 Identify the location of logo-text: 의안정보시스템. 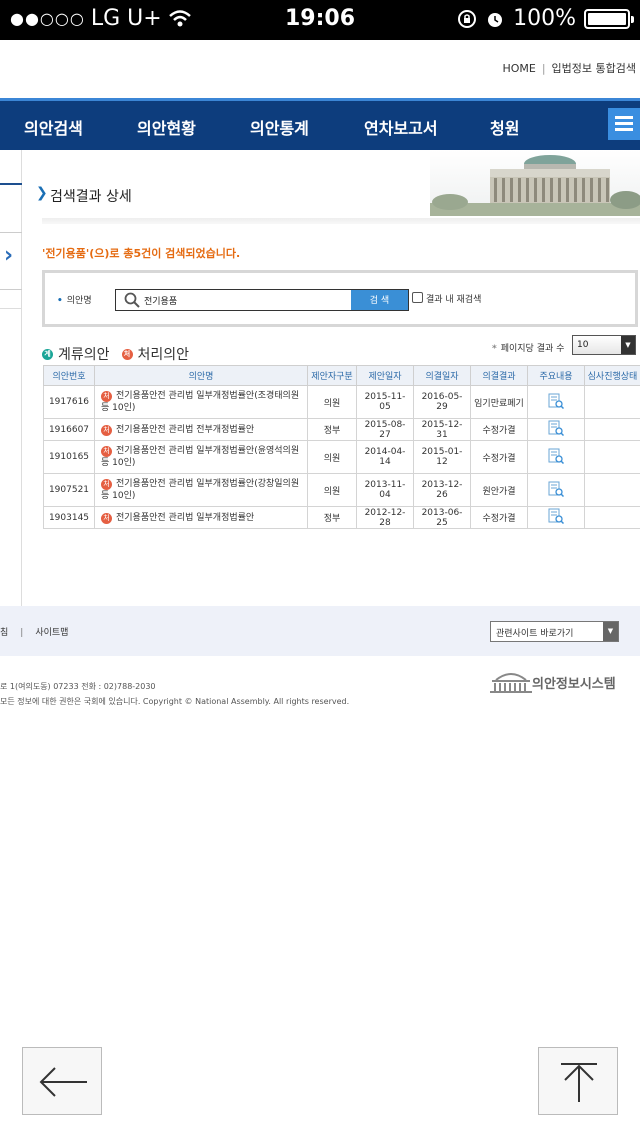
(574, 684).